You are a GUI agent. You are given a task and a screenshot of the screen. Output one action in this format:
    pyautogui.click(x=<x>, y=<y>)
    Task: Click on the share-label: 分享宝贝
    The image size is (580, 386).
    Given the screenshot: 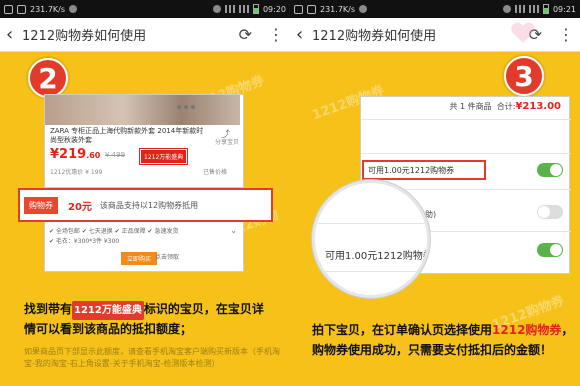 What is the action you would take?
    pyautogui.click(x=227, y=142)
    